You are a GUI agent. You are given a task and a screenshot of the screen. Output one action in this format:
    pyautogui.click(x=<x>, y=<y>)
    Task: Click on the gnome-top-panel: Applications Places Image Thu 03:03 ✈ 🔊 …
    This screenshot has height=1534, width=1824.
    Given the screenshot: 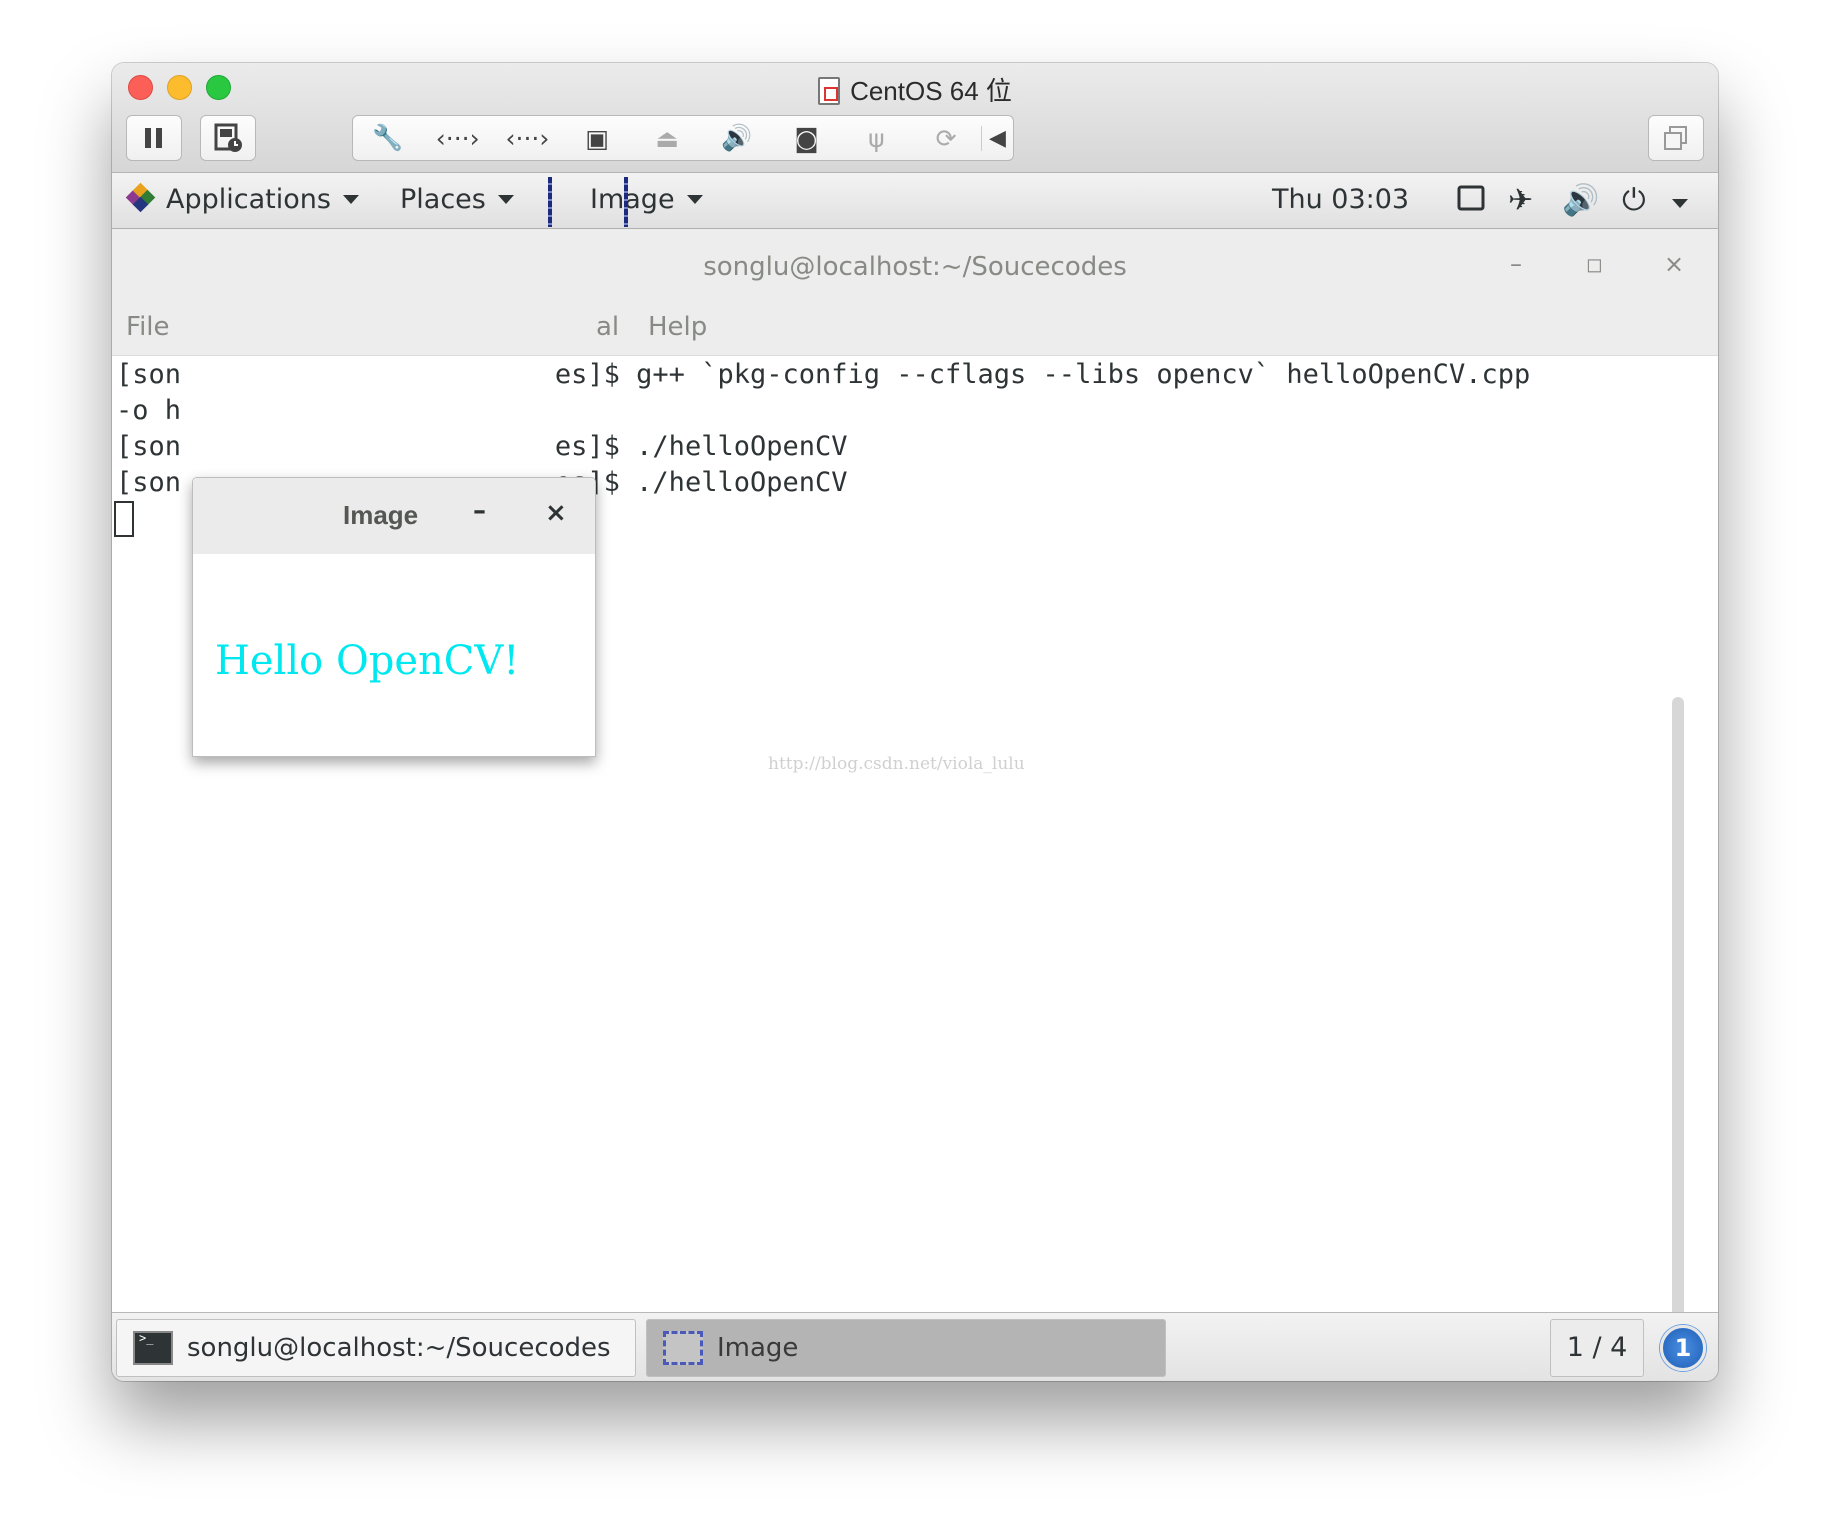 What is the action you would take?
    pyautogui.click(x=915, y=201)
    